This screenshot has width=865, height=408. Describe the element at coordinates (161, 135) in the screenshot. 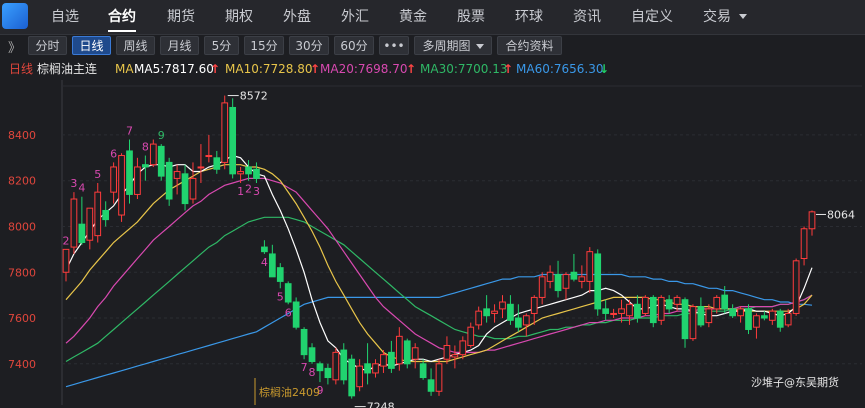

I see `td-count-label: 9` at that location.